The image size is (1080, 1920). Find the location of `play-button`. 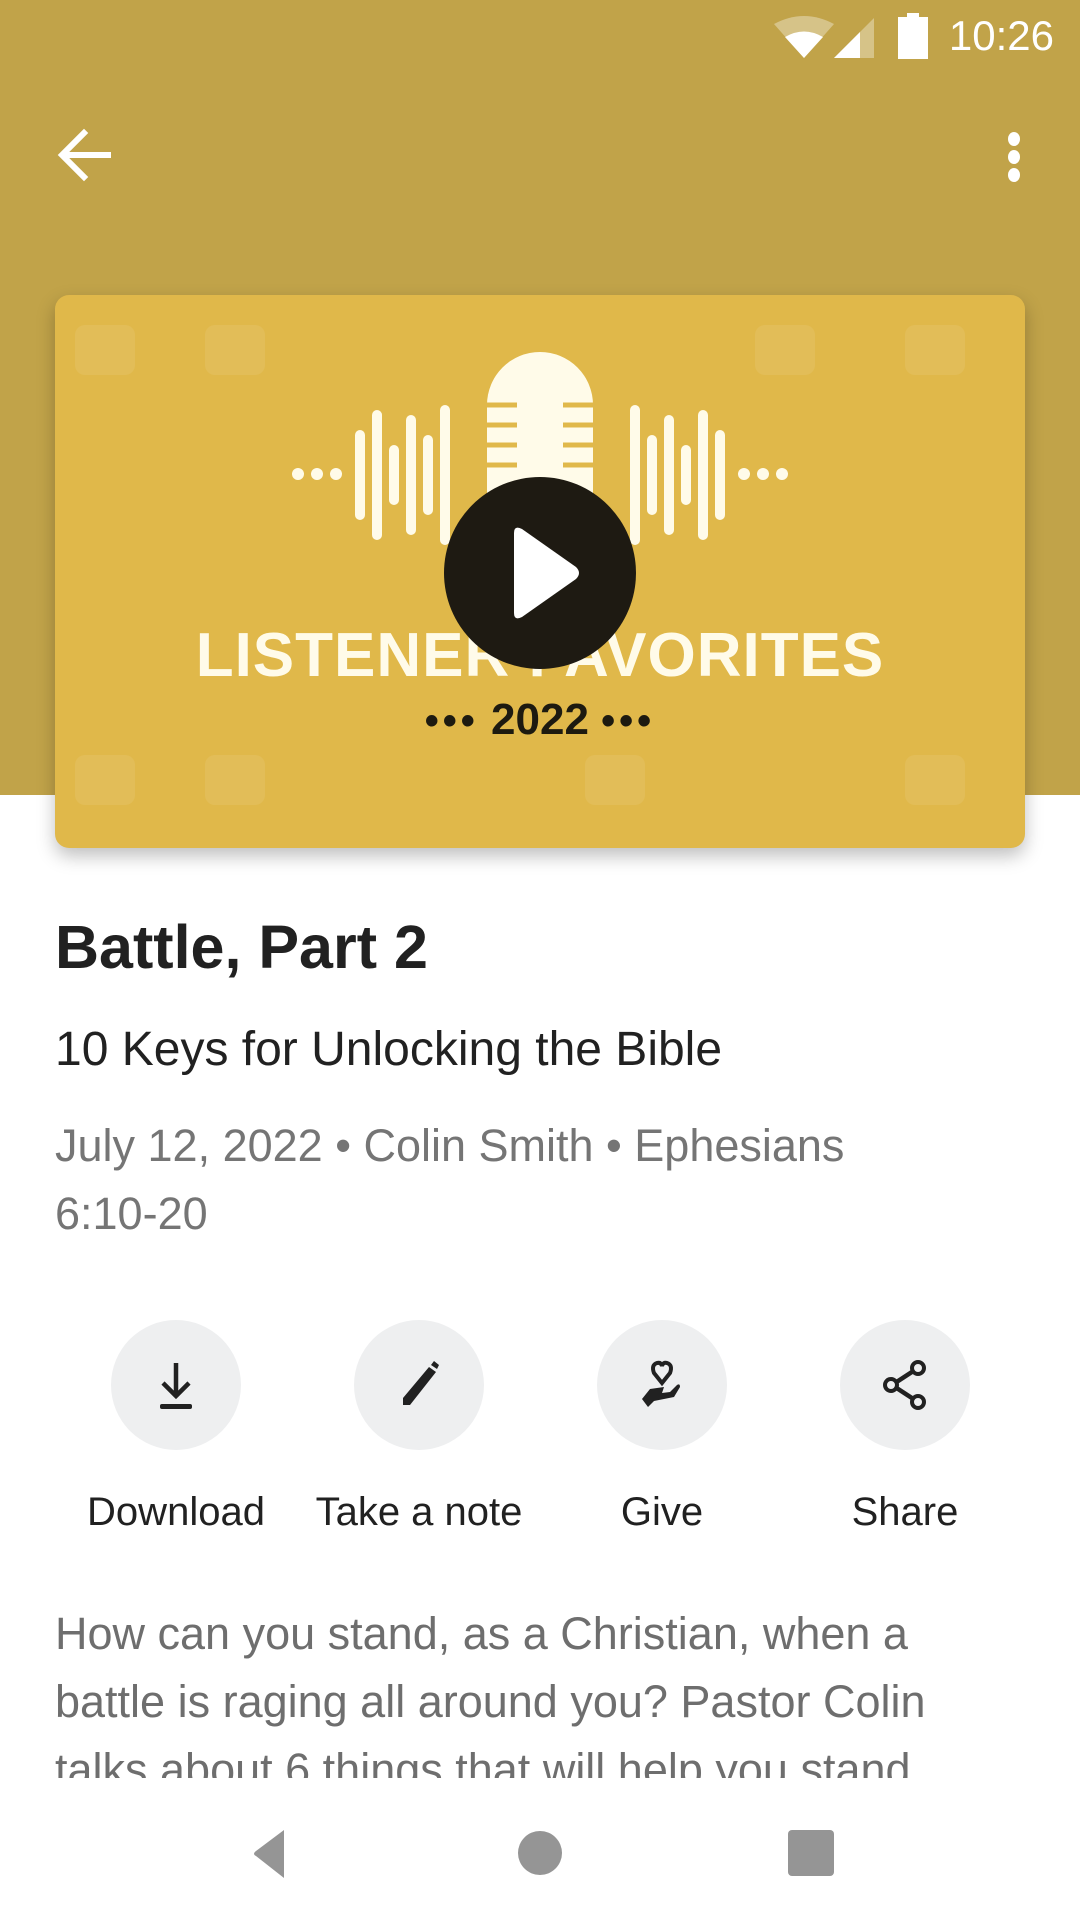

play-button is located at coordinates (540, 573).